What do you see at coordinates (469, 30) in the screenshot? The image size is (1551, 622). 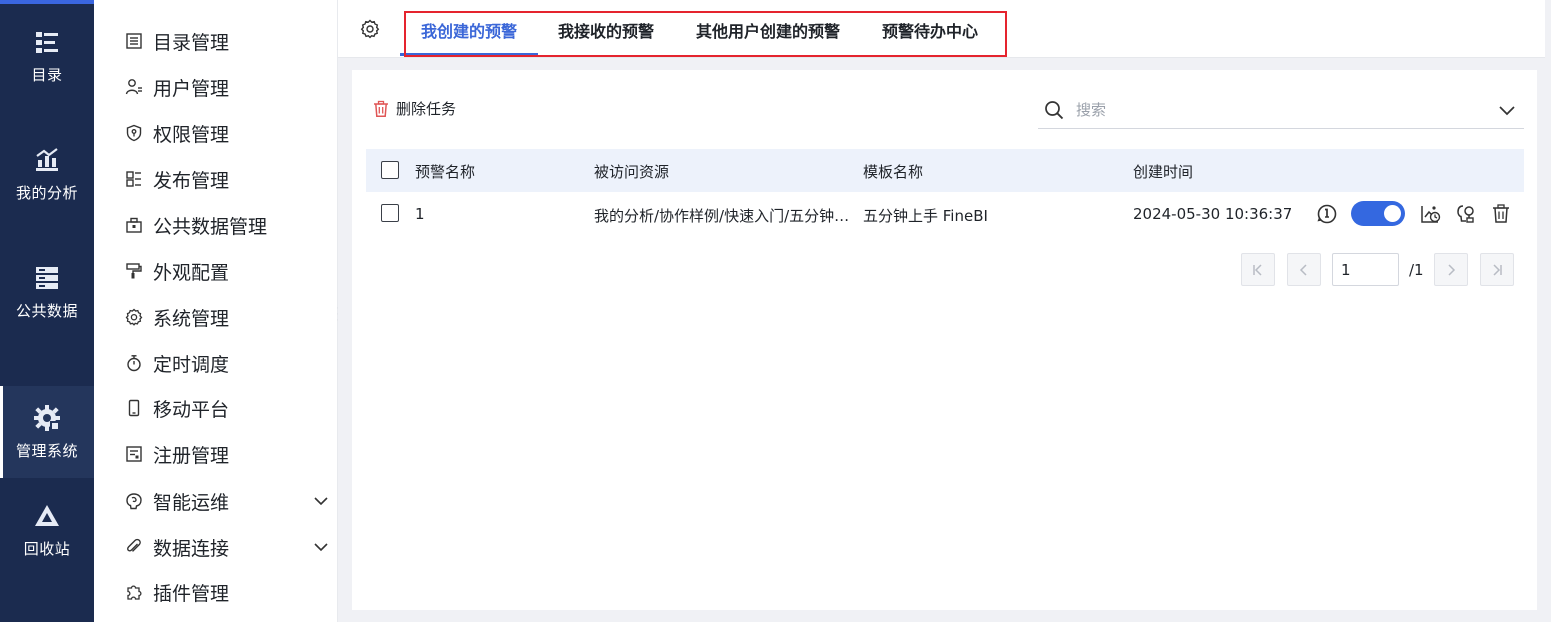 I see `tab-my-created-alerts: 我创建的预警` at bounding box center [469, 30].